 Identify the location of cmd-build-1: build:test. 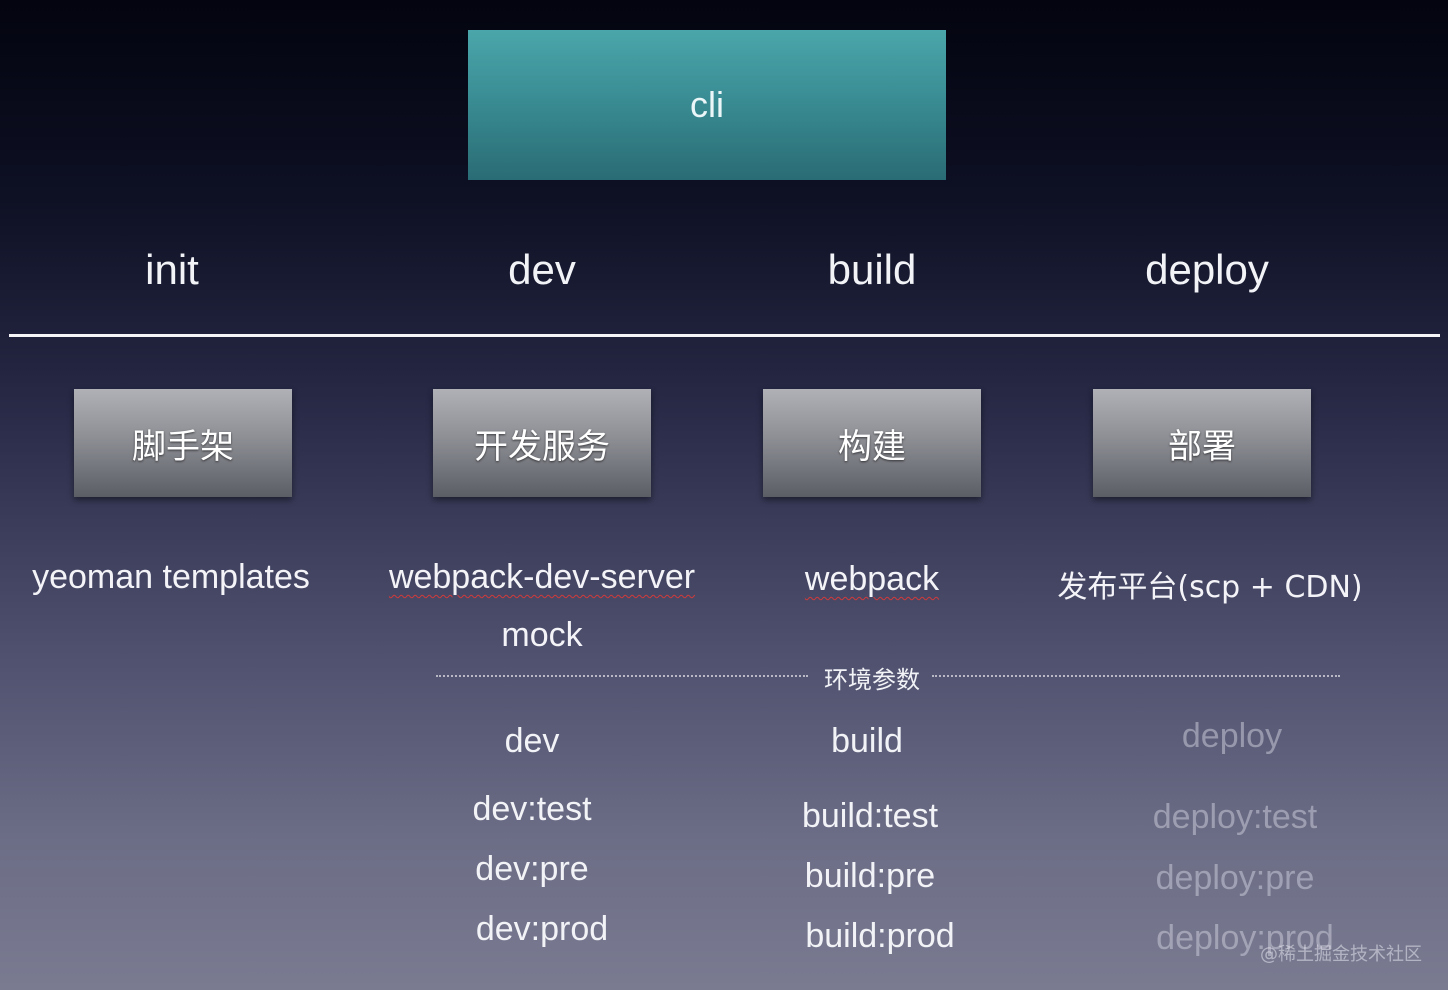
(870, 816).